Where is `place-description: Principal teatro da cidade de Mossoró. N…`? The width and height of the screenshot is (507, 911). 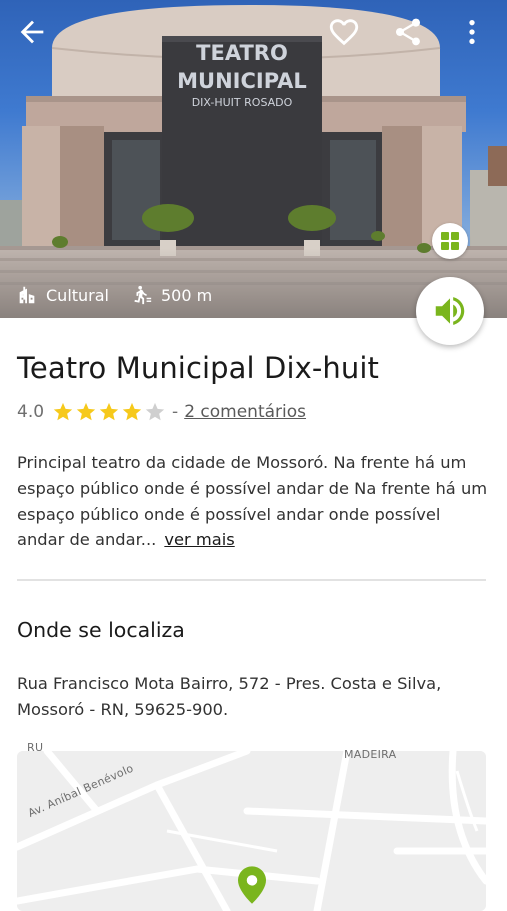 place-description: Principal teatro da cidade de Mossoró. N… is located at coordinates (254, 501).